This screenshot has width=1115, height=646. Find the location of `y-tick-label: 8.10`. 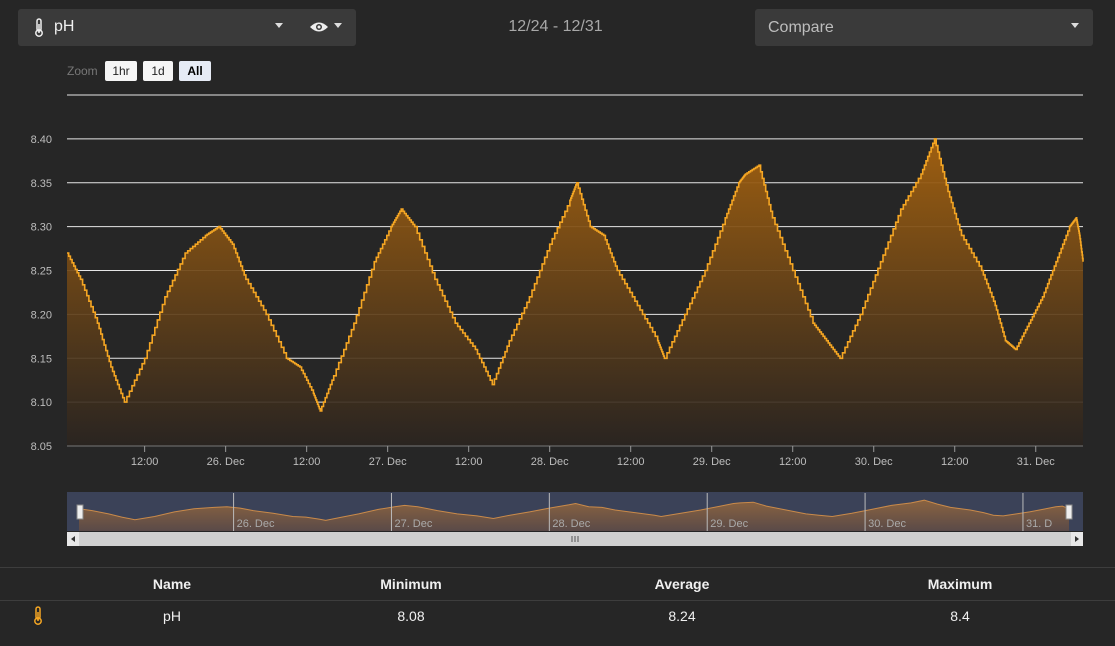

y-tick-label: 8.10 is located at coordinates (41, 403).